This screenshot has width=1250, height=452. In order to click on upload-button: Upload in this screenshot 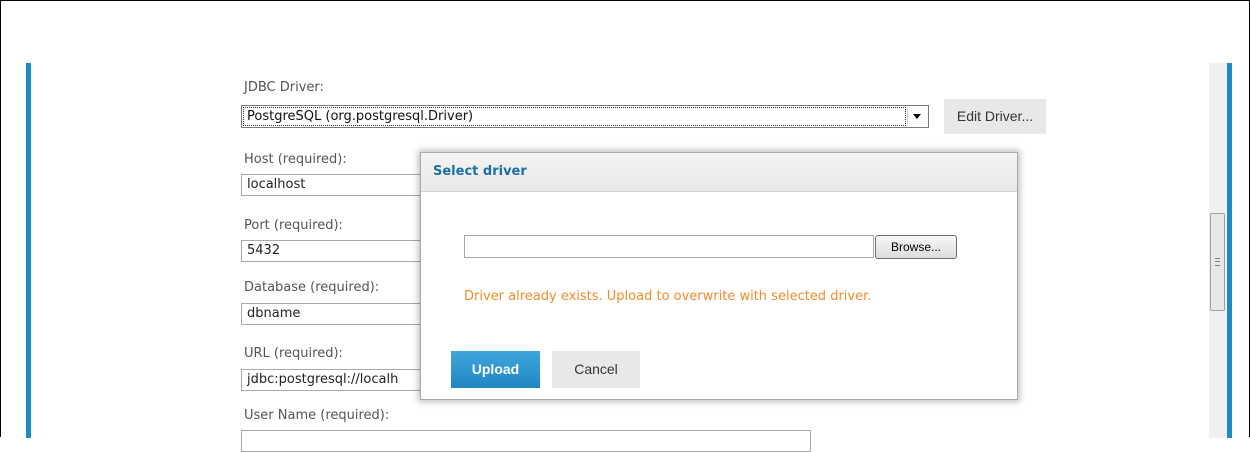, I will do `click(495, 369)`.